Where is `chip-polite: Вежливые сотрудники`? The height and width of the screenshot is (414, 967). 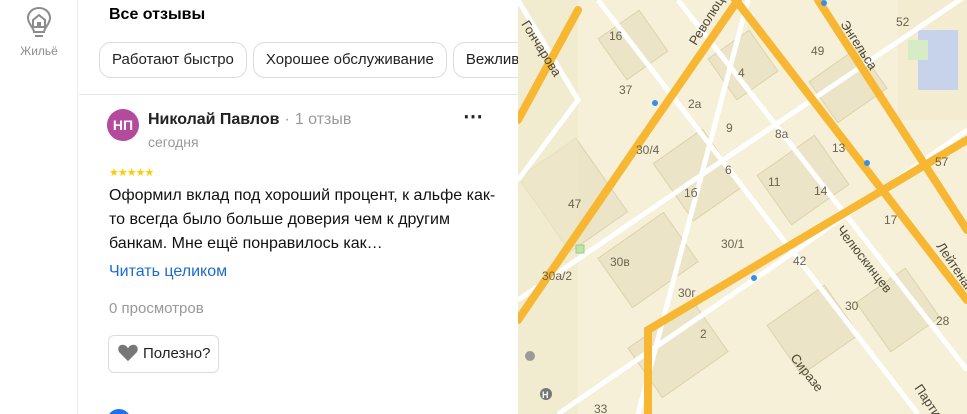
chip-polite: Вежливые сотрудники is located at coordinates (485, 60).